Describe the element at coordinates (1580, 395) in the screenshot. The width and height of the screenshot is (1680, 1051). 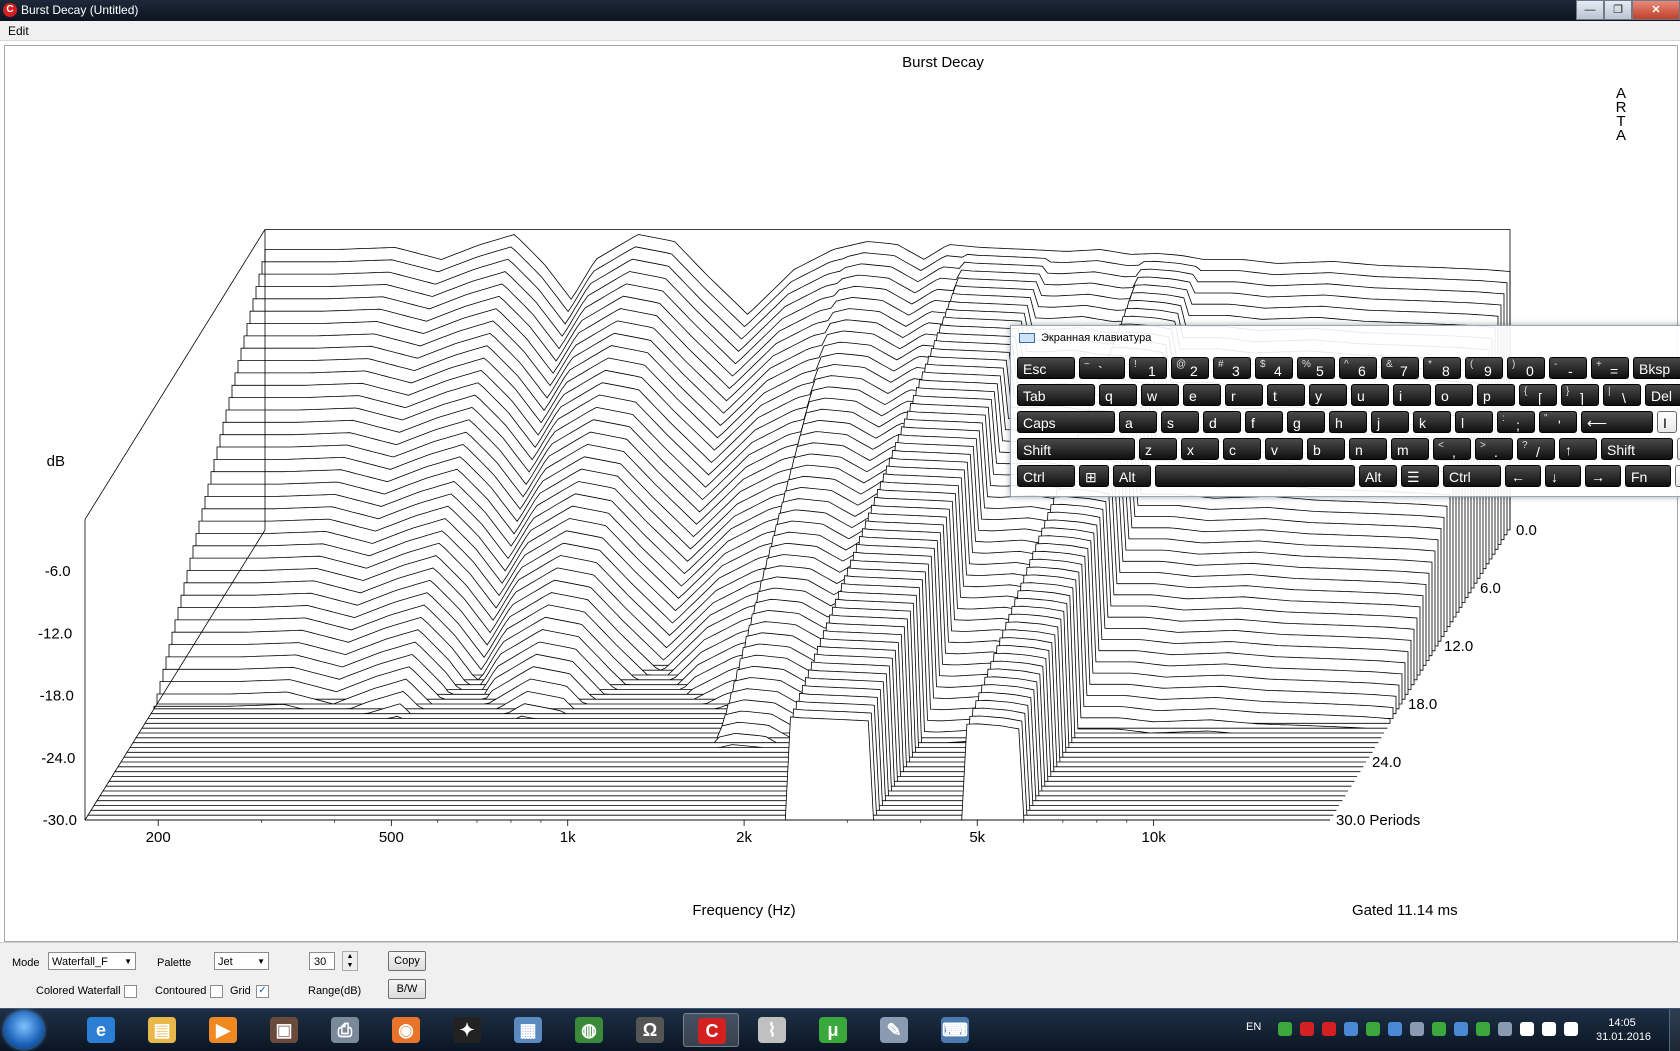
I see `osk-key: }]` at that location.